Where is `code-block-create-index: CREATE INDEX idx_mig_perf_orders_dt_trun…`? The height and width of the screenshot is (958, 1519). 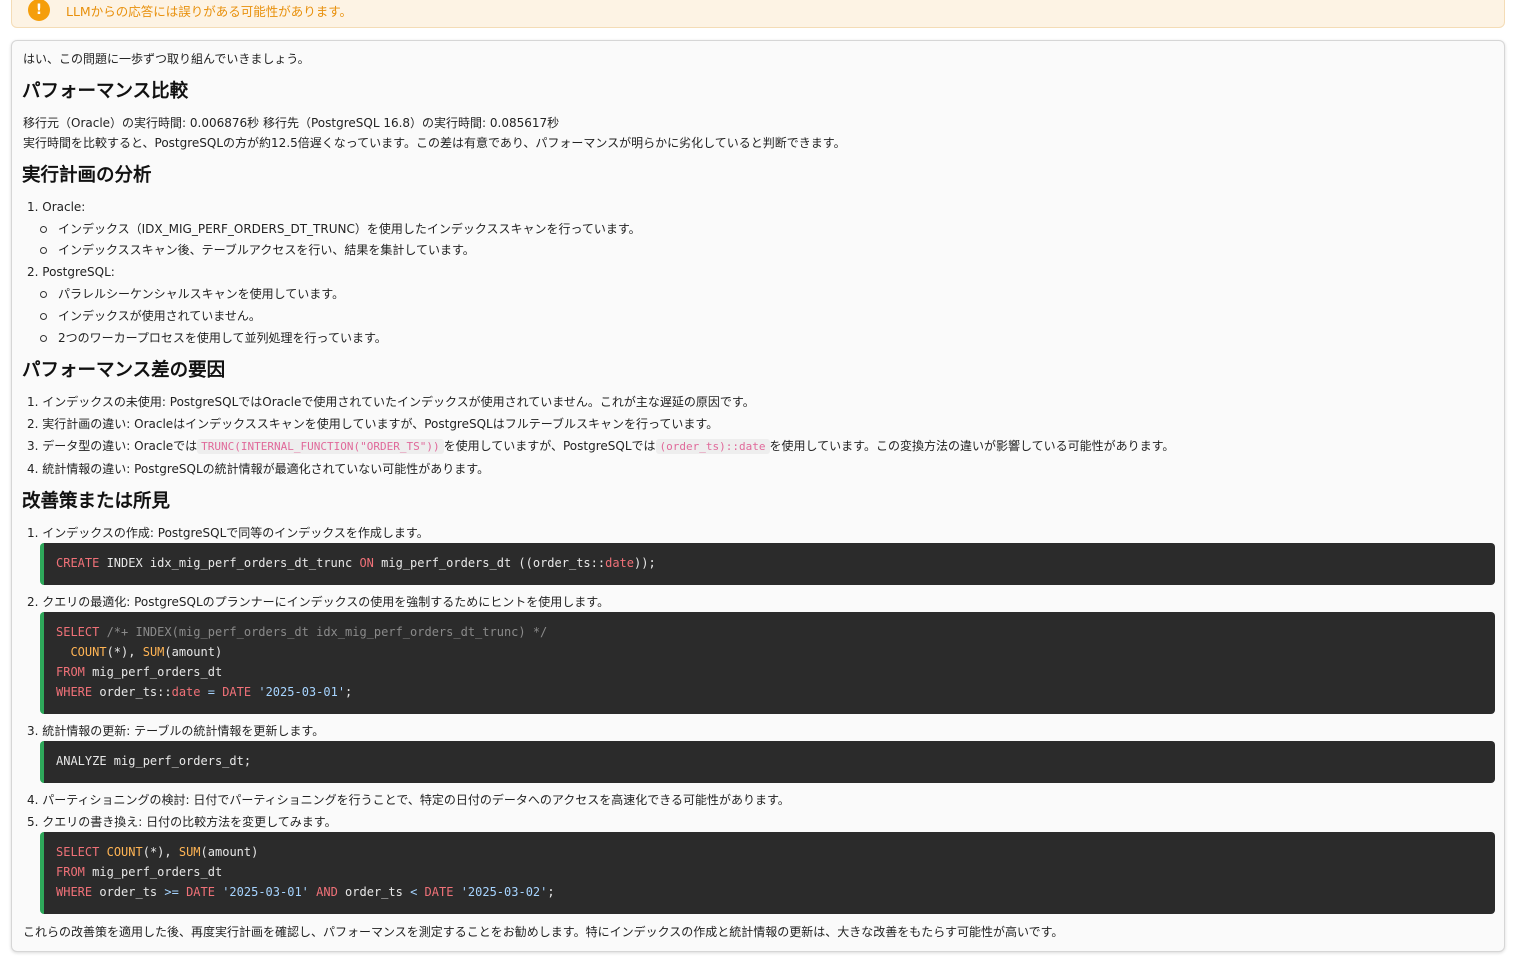 code-block-create-index: CREATE INDEX idx_mig_perf_orders_dt_trun… is located at coordinates (767, 564).